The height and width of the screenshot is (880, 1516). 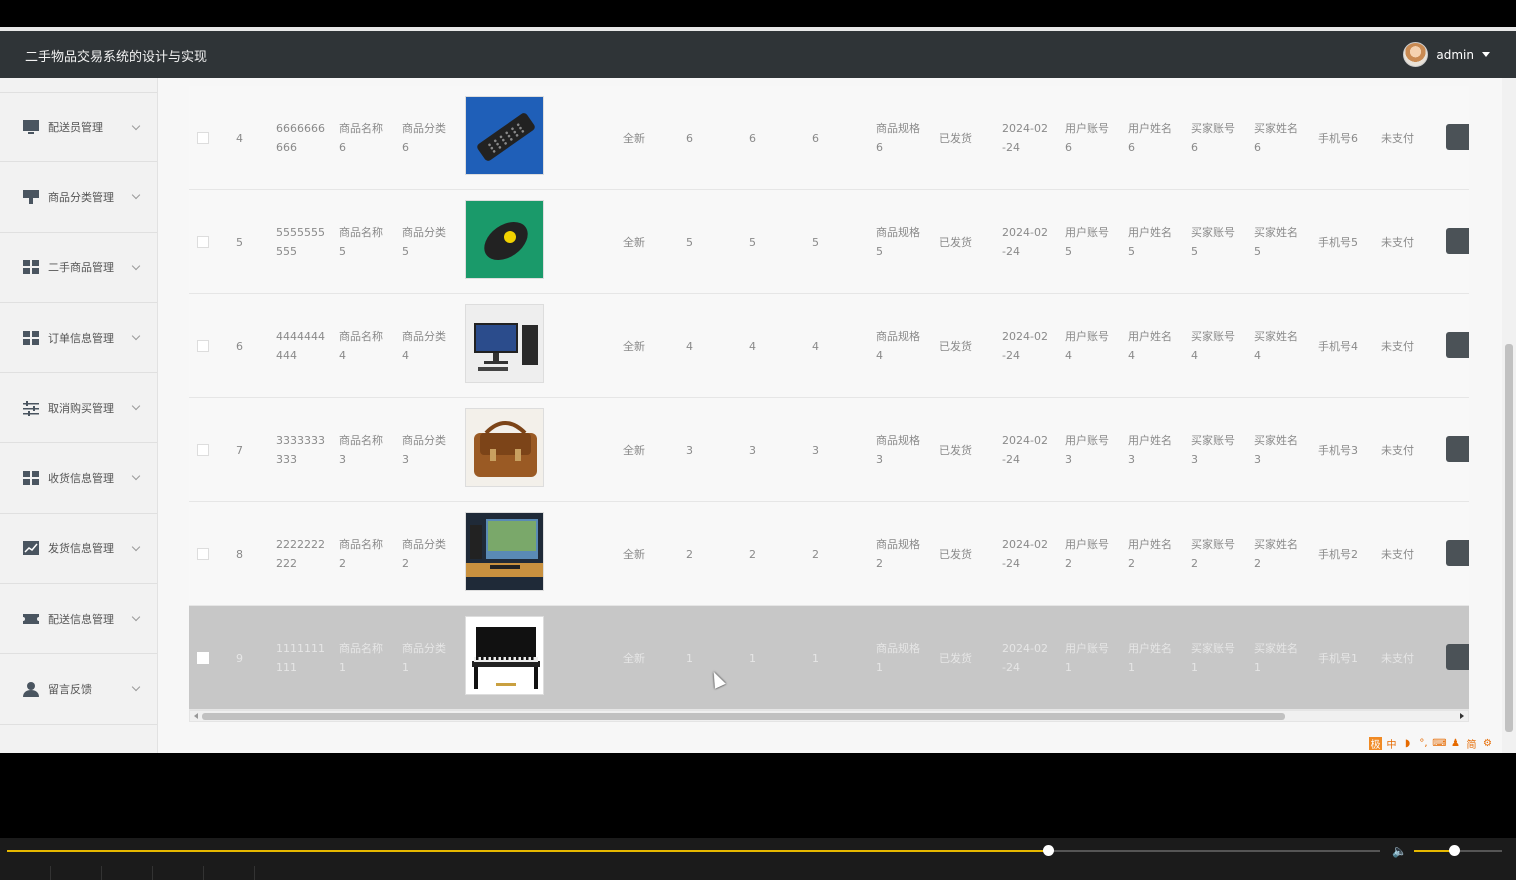 What do you see at coordinates (955, 658) in the screenshot?
I see `shipping-status: 已发货` at bounding box center [955, 658].